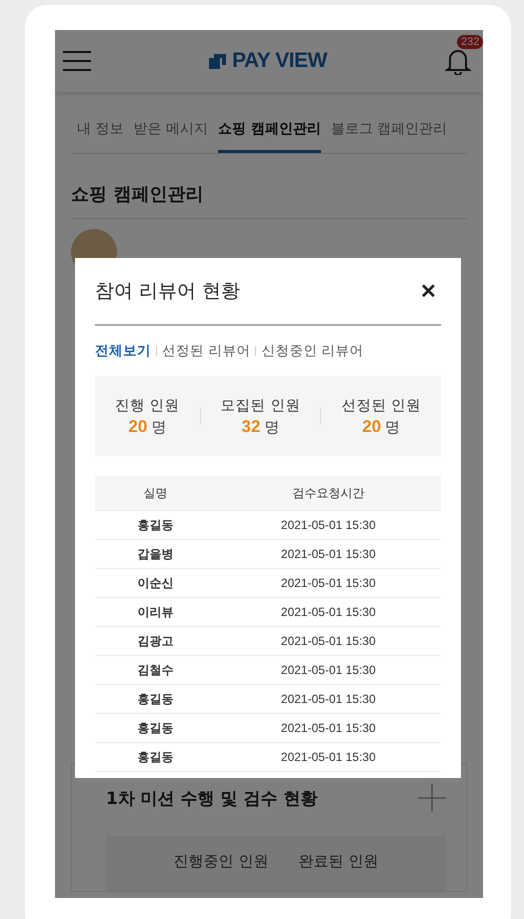  What do you see at coordinates (167, 291) in the screenshot?
I see `modal-title: 참여 리뷰어 현황` at bounding box center [167, 291].